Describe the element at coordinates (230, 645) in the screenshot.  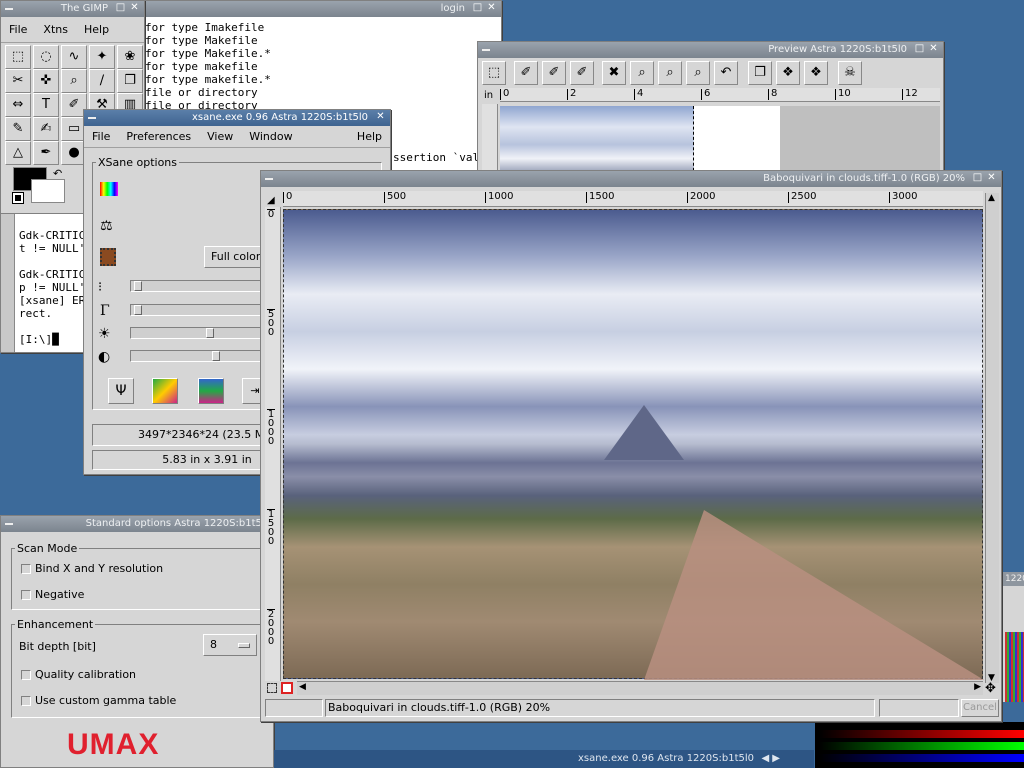
I see `bit-depth-select: 8` at that location.